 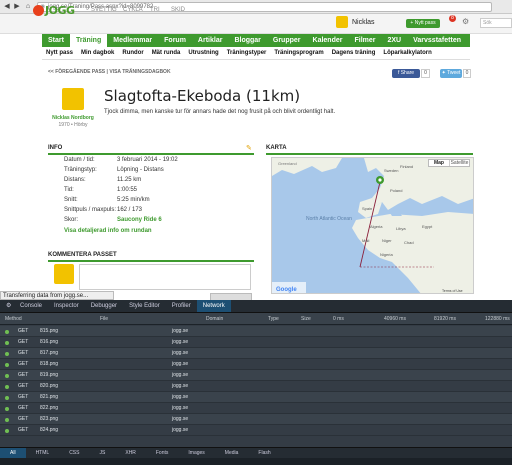 I want to click on timeline-tick-1: 40960 ms, so click(x=395, y=319).